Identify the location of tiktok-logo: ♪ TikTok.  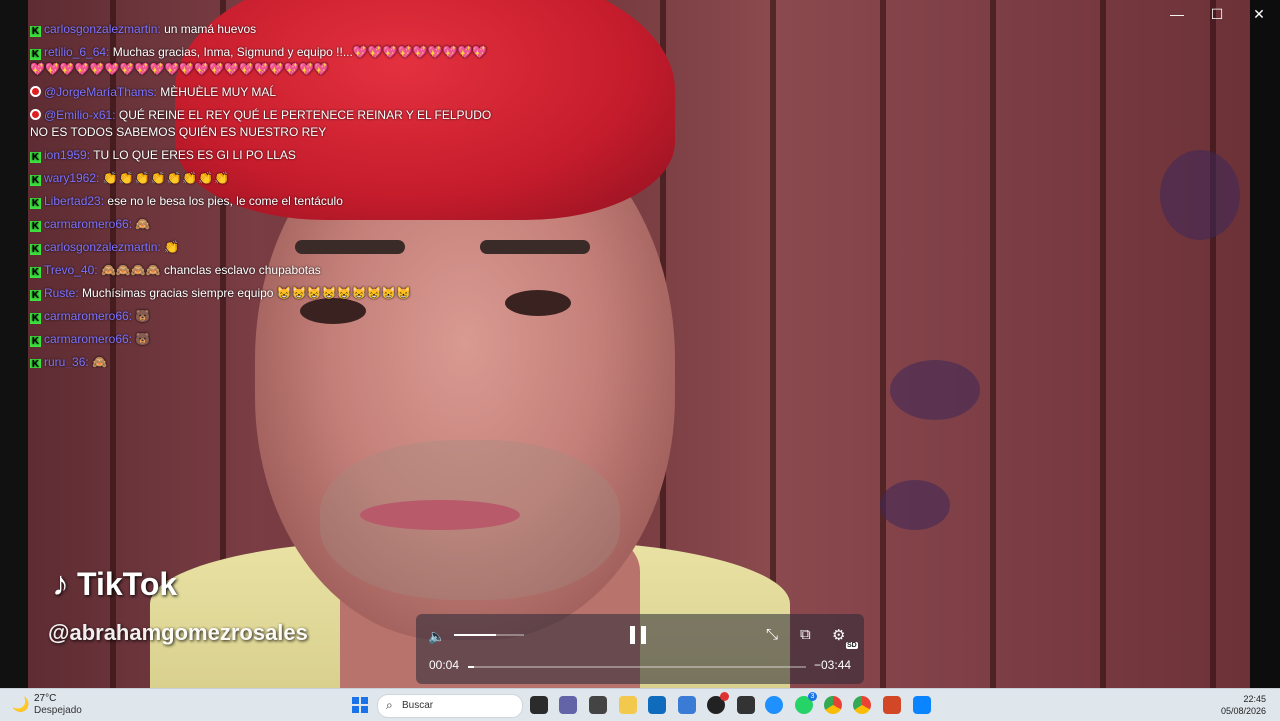
(114, 584).